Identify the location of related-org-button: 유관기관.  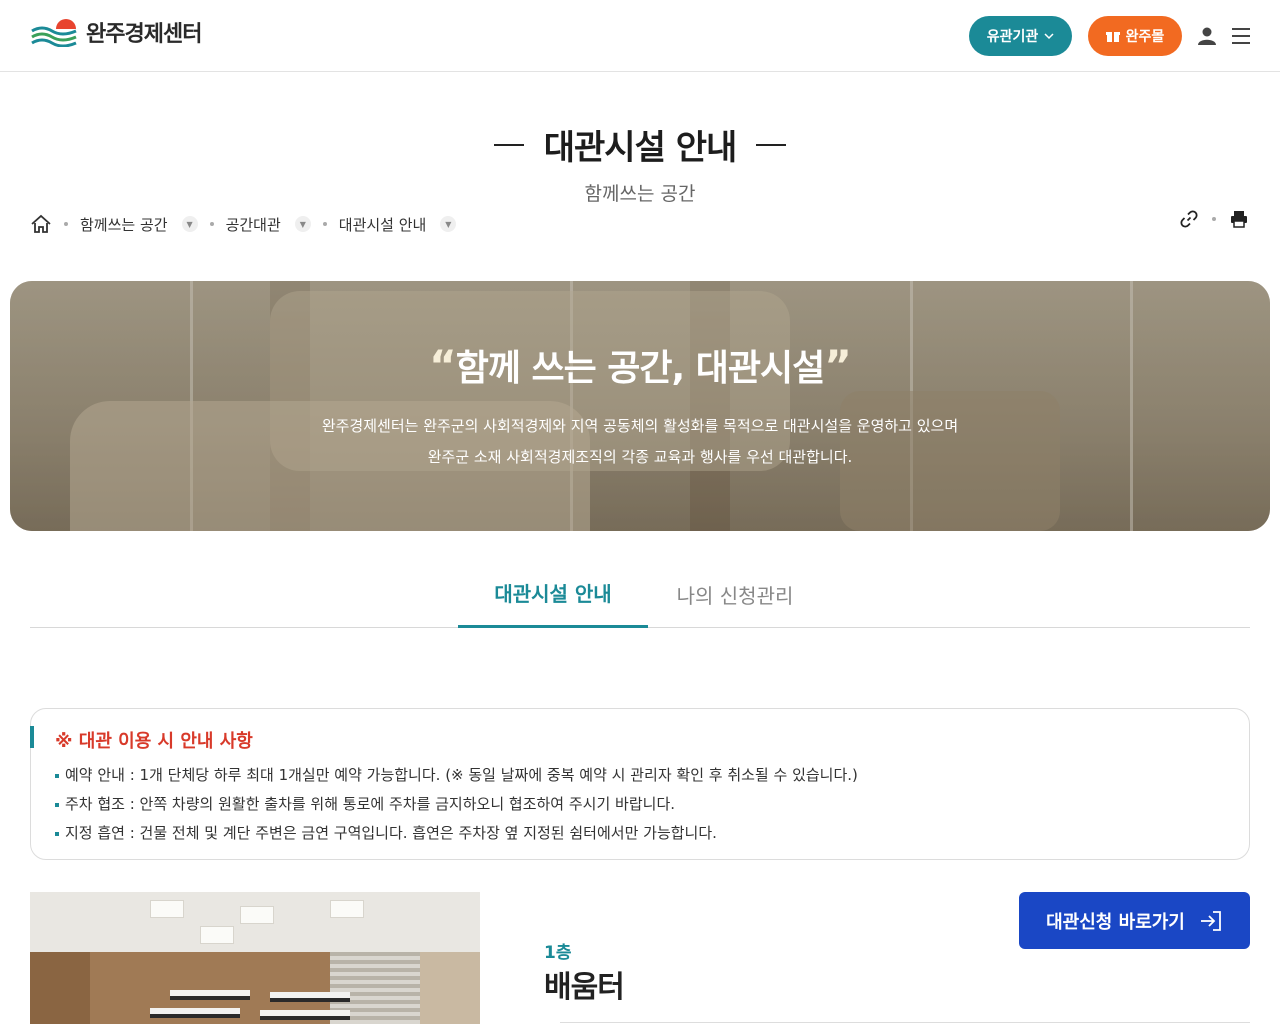
(1020, 36).